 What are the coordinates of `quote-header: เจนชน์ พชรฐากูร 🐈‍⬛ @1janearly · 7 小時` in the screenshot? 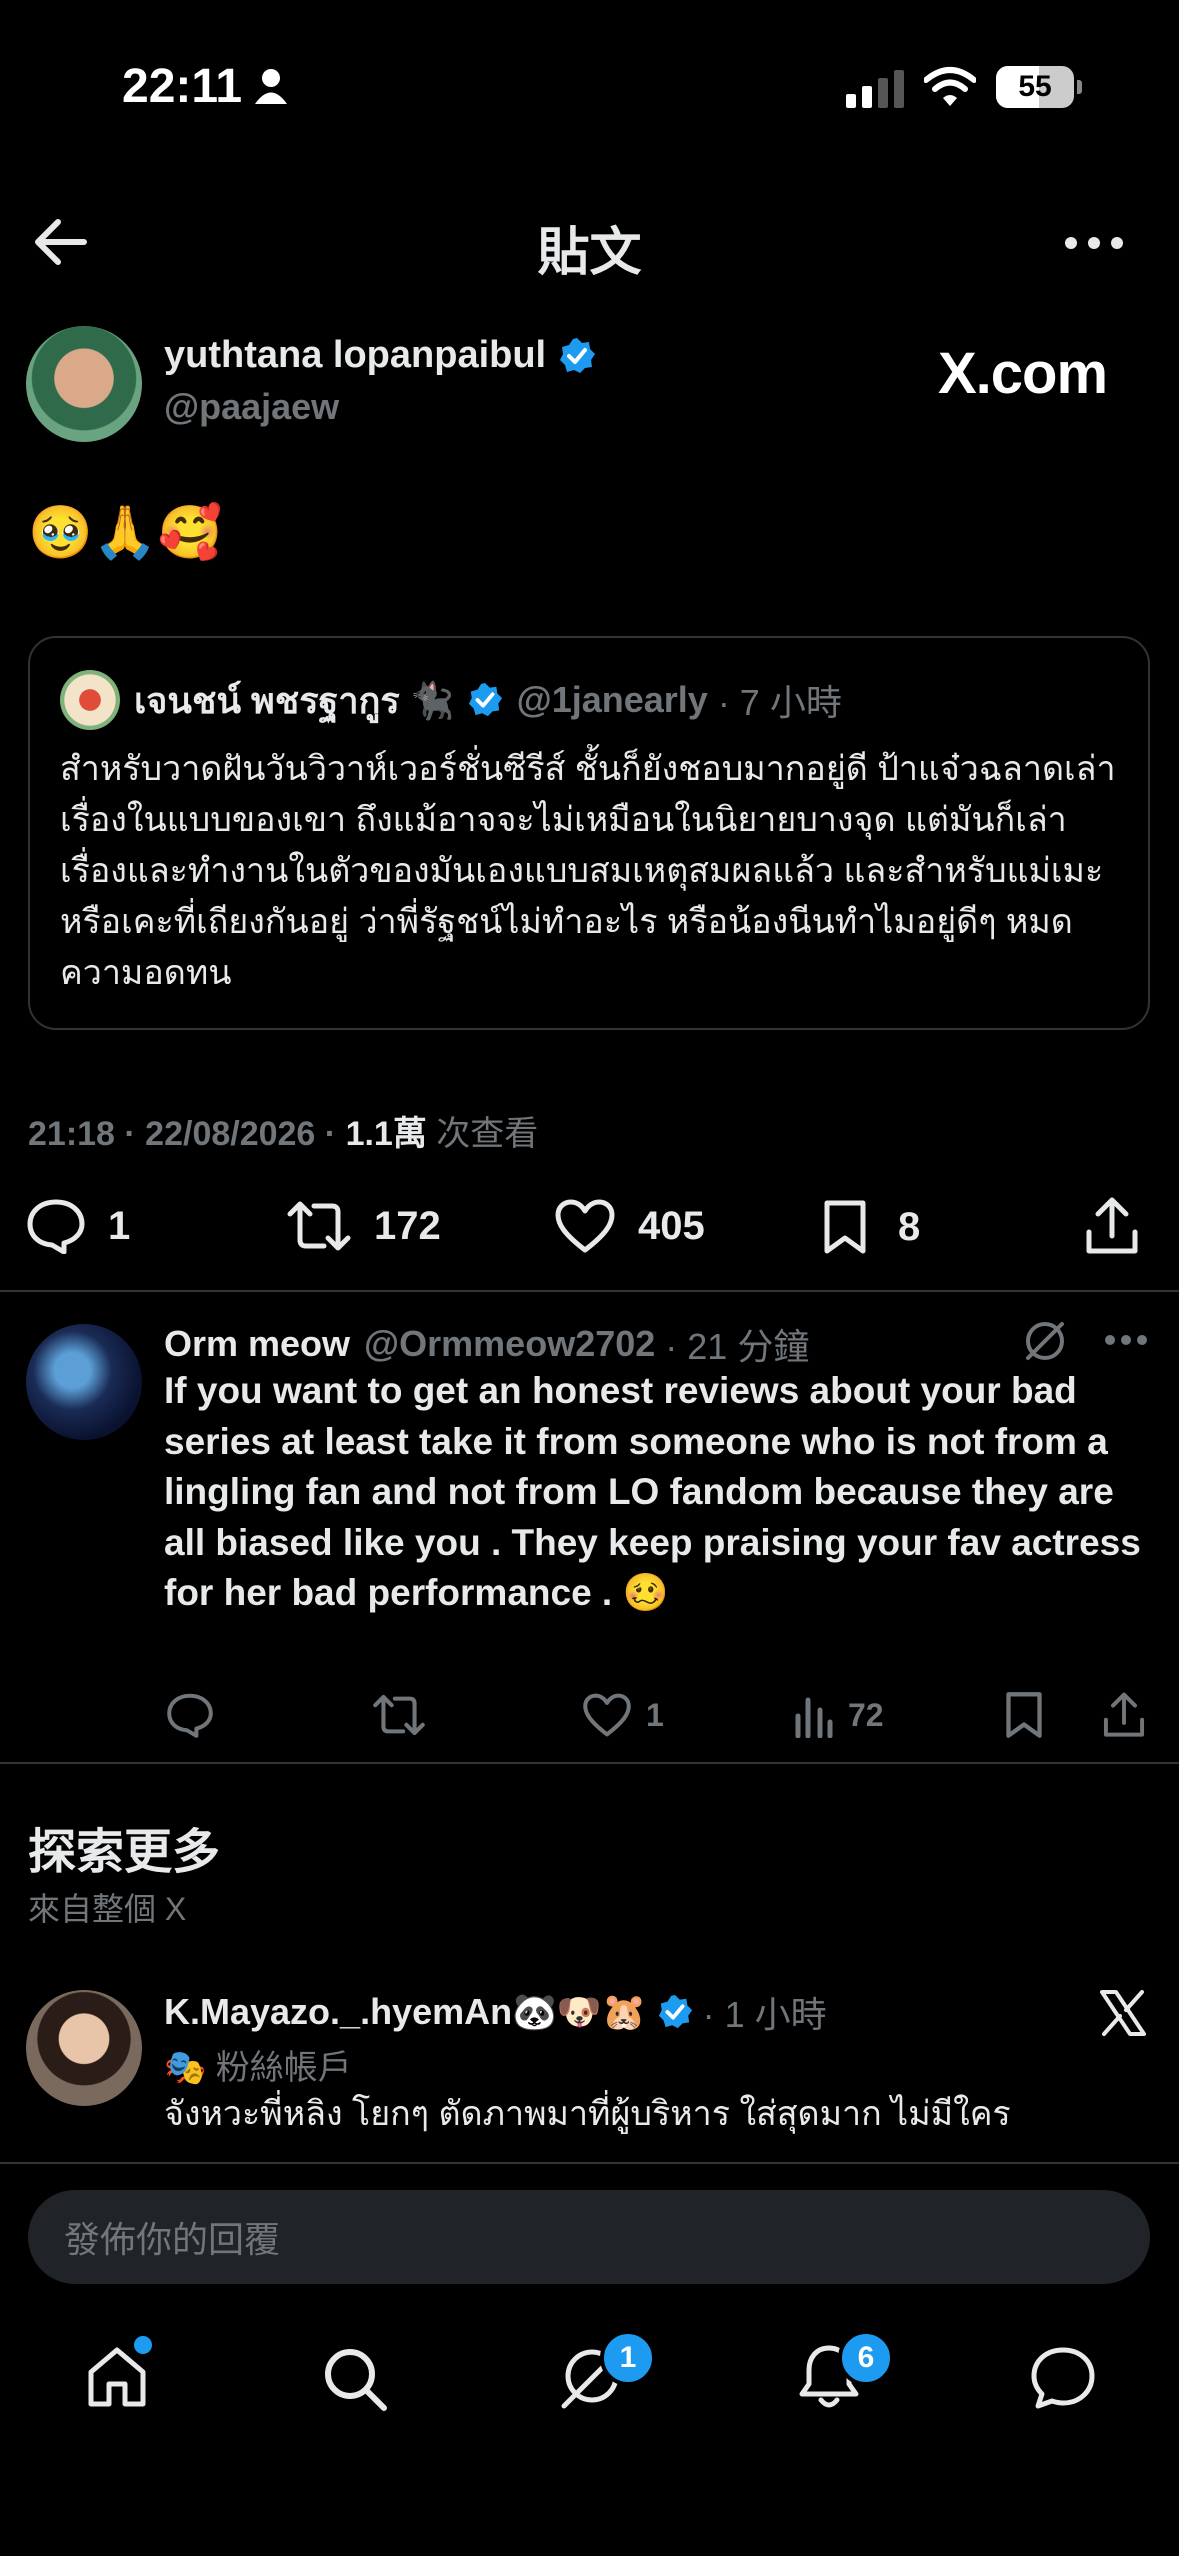 It's located at (451, 700).